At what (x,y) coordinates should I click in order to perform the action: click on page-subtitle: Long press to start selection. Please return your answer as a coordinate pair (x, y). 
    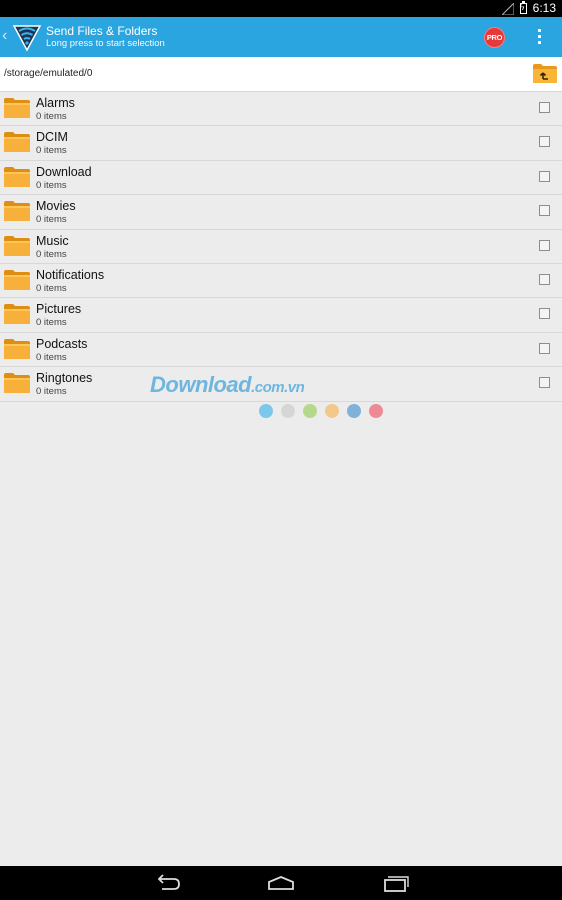
    Looking at the image, I should click on (105, 43).